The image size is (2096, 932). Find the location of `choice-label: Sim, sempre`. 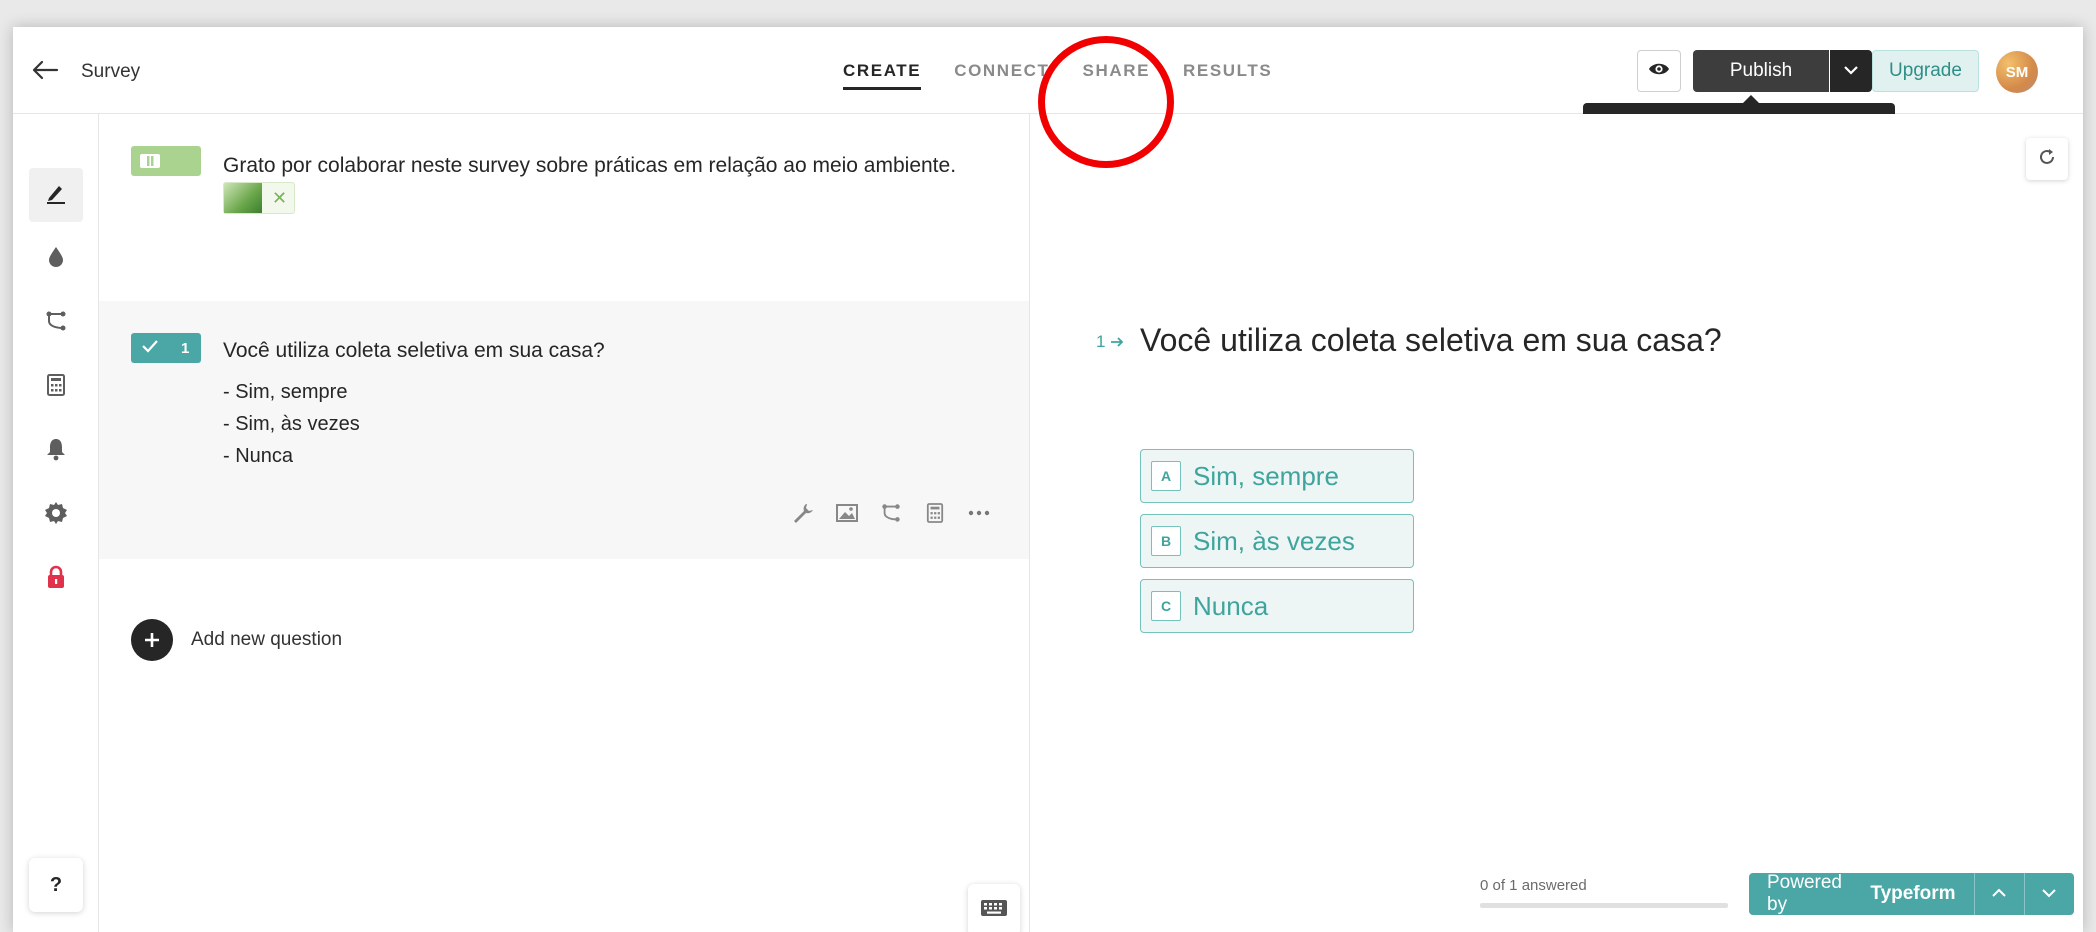

choice-label: Sim, sempre is located at coordinates (1266, 475).